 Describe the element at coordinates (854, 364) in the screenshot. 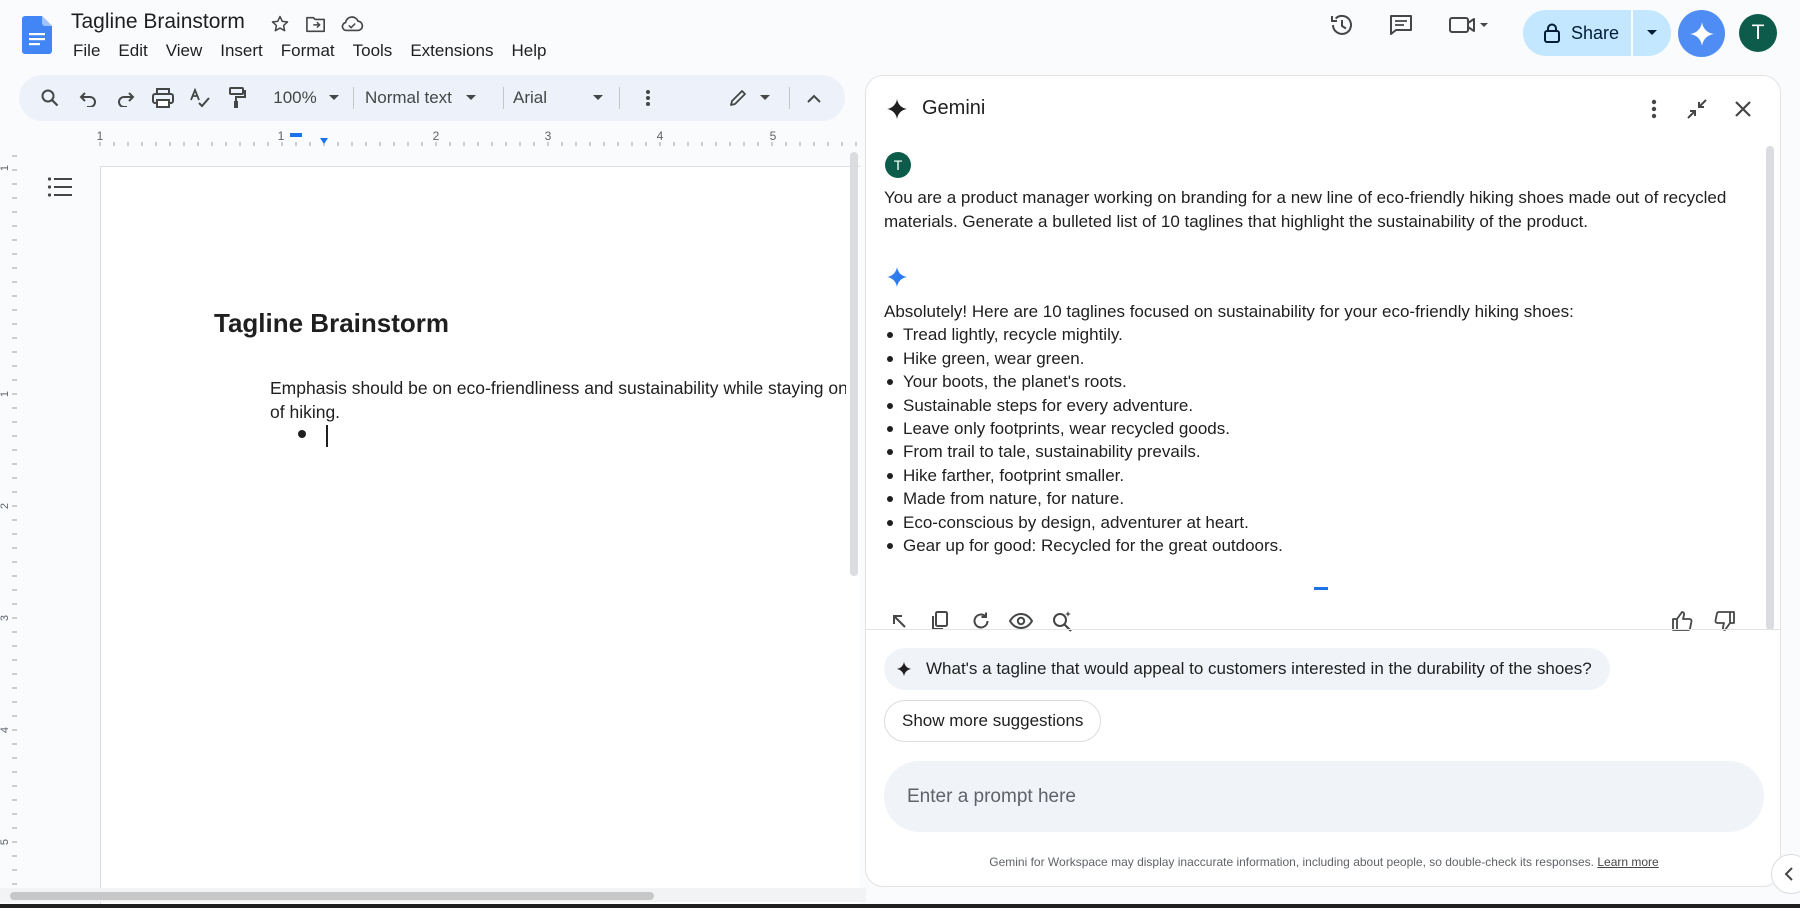

I see `document-scrollbar` at that location.